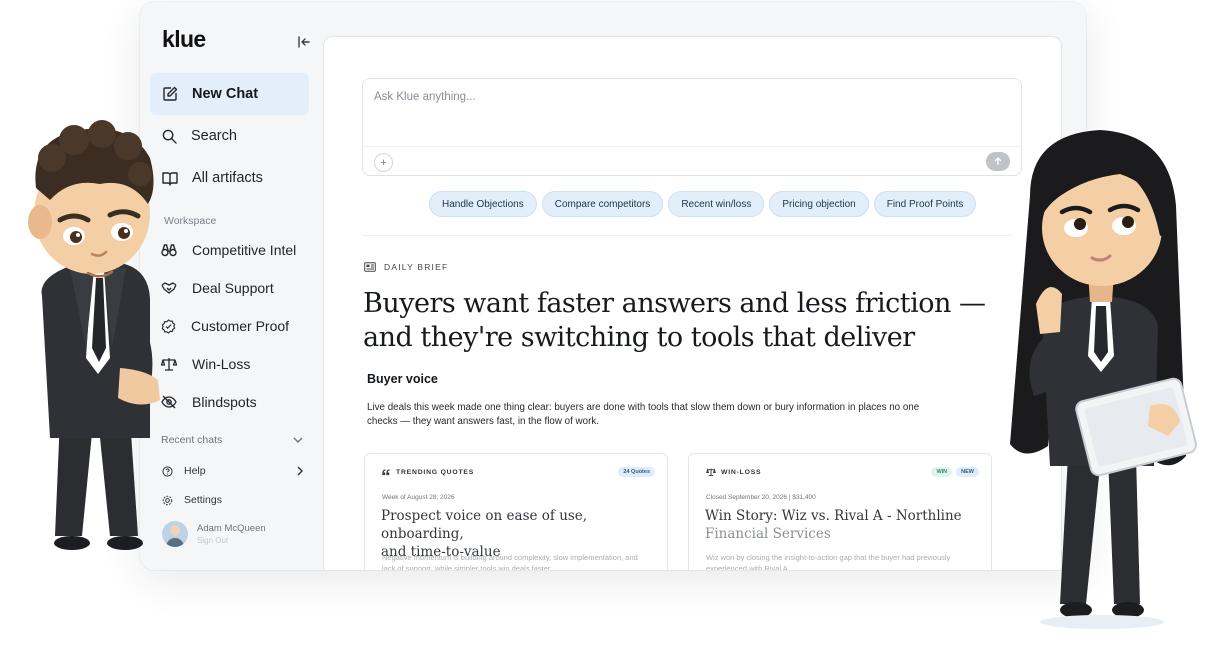  I want to click on businesswoman-illustration, so click(1104, 379).